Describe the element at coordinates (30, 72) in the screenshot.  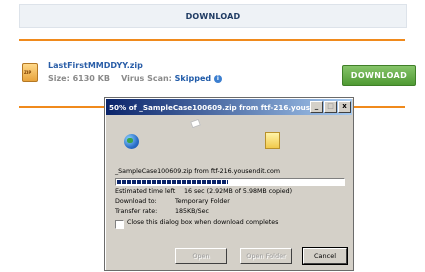
I see `zip-file-icon` at that location.